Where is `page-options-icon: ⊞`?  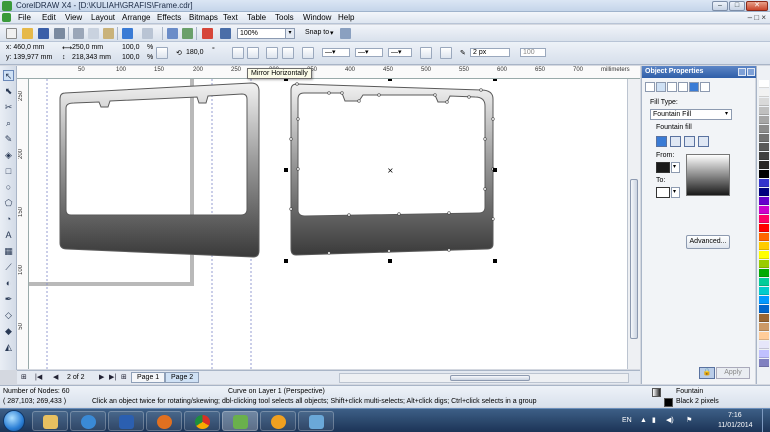 page-options-icon: ⊞ is located at coordinates (24, 377).